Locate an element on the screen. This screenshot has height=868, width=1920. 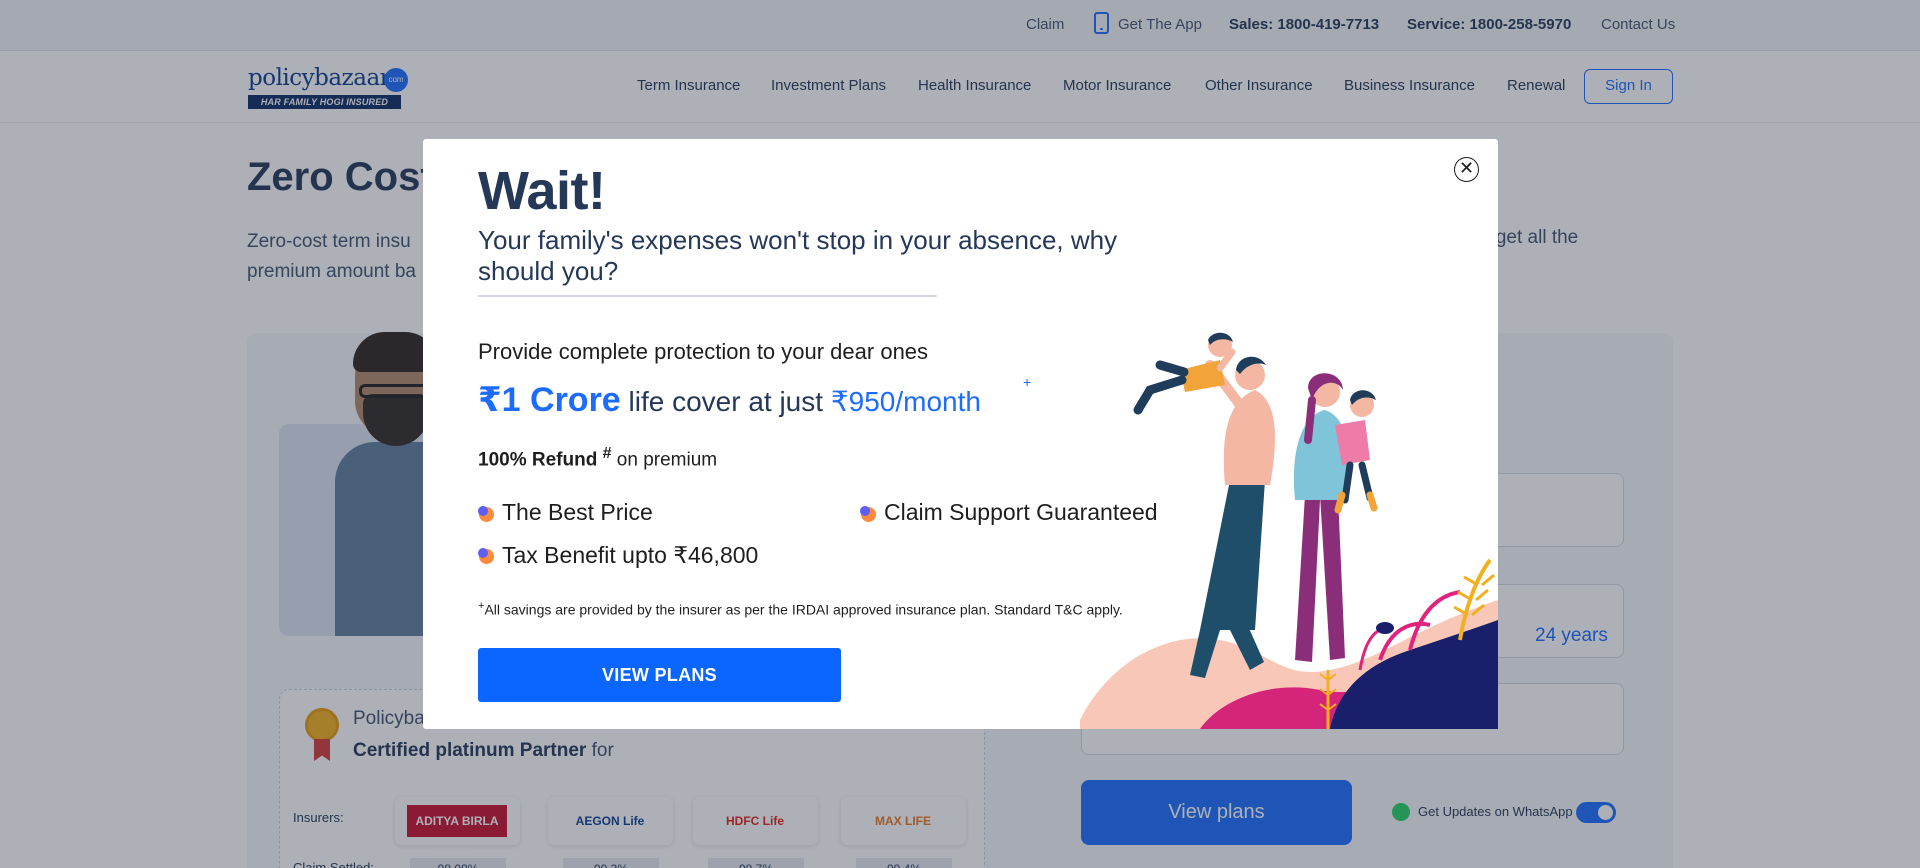
family-illustration is located at coordinates (1289, 530).